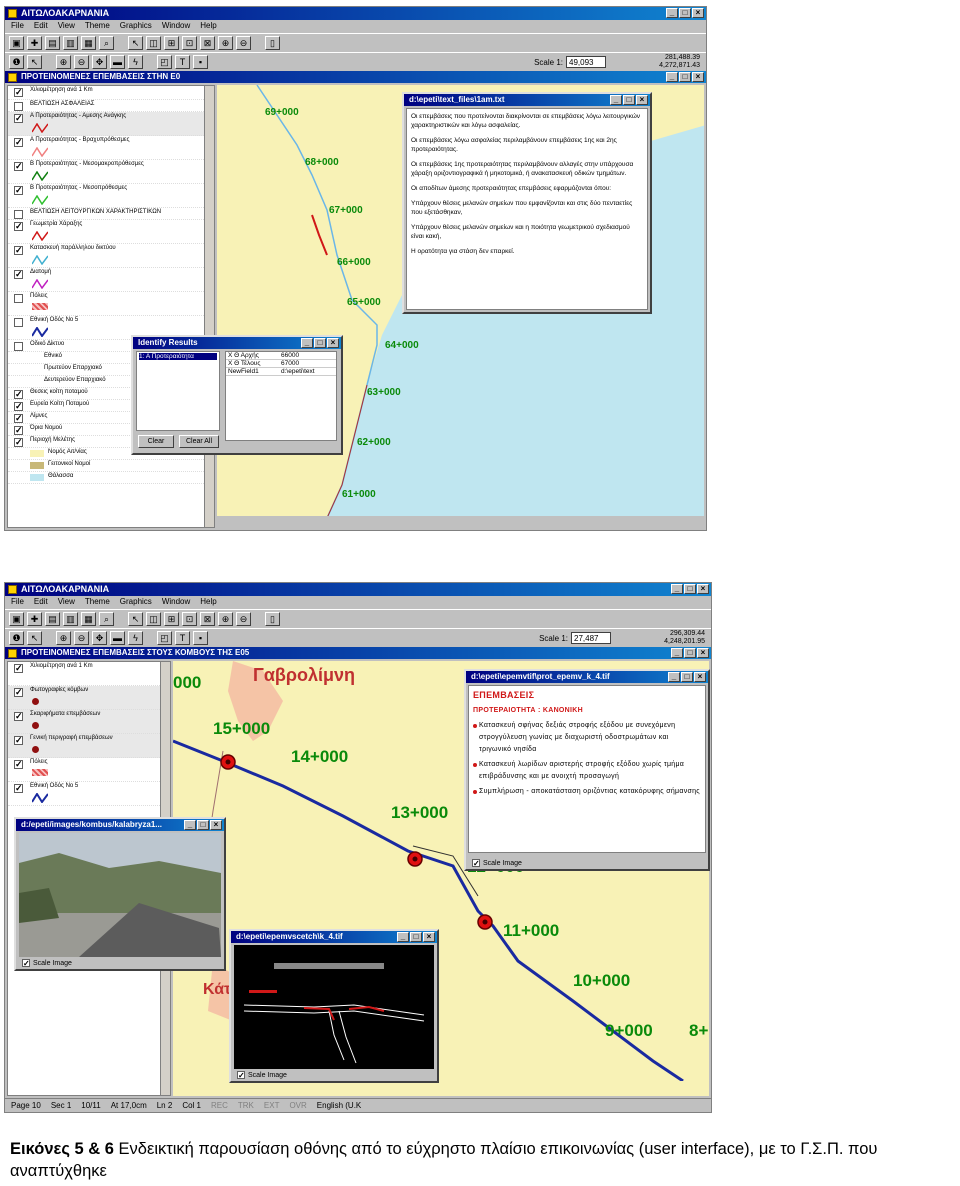 This screenshot has width=960, height=1186. I want to click on identify-list: 1: Α Προτεραιότητα, so click(178, 391).